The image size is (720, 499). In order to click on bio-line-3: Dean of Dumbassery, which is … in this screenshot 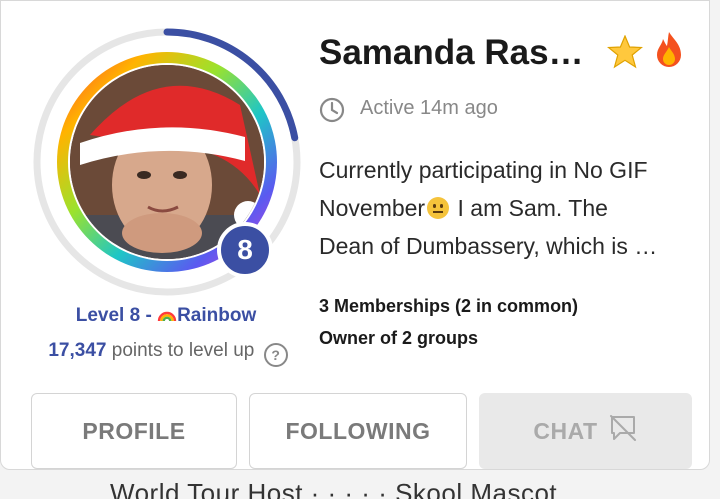, I will do `click(488, 246)`.